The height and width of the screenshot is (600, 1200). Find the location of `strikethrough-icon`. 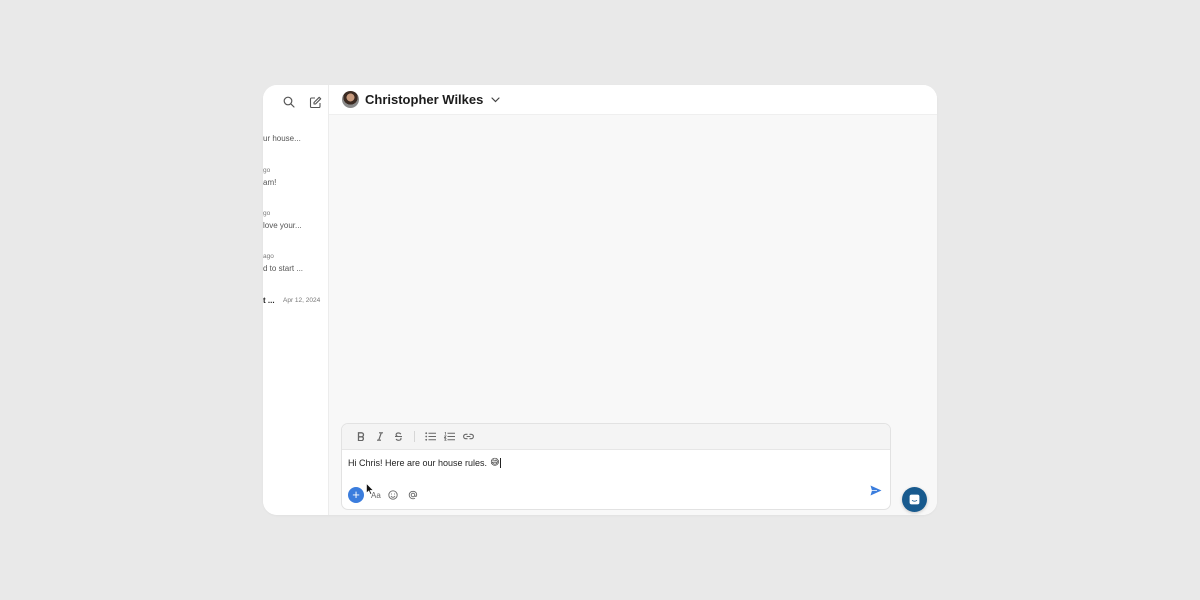

strikethrough-icon is located at coordinates (398, 436).